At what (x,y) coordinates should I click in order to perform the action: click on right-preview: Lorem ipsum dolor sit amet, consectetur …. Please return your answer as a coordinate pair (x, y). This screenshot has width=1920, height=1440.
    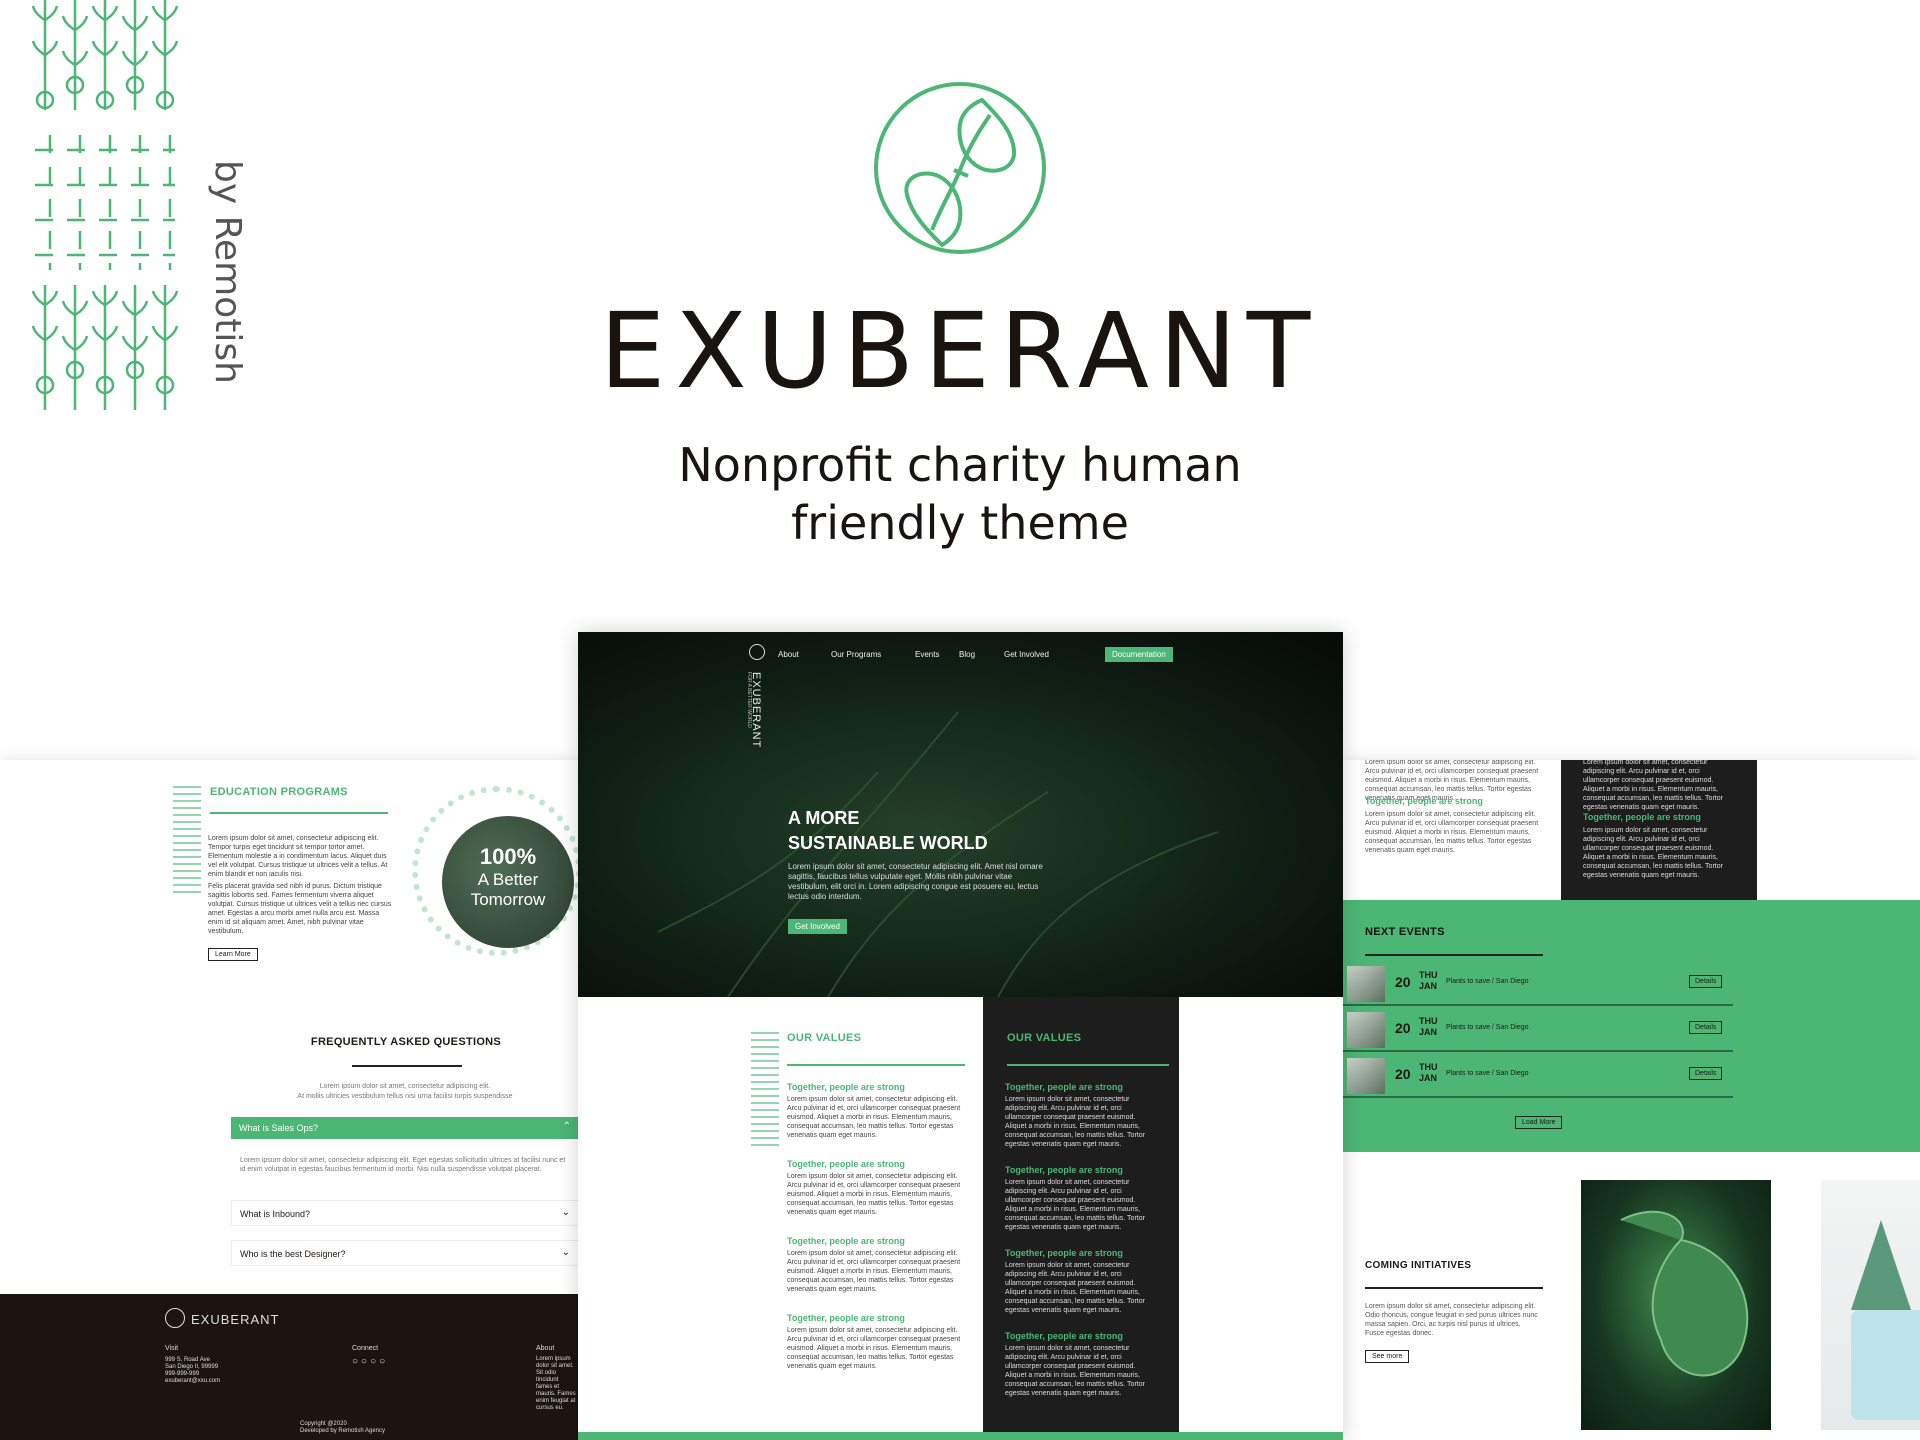
    Looking at the image, I should click on (1631, 1100).